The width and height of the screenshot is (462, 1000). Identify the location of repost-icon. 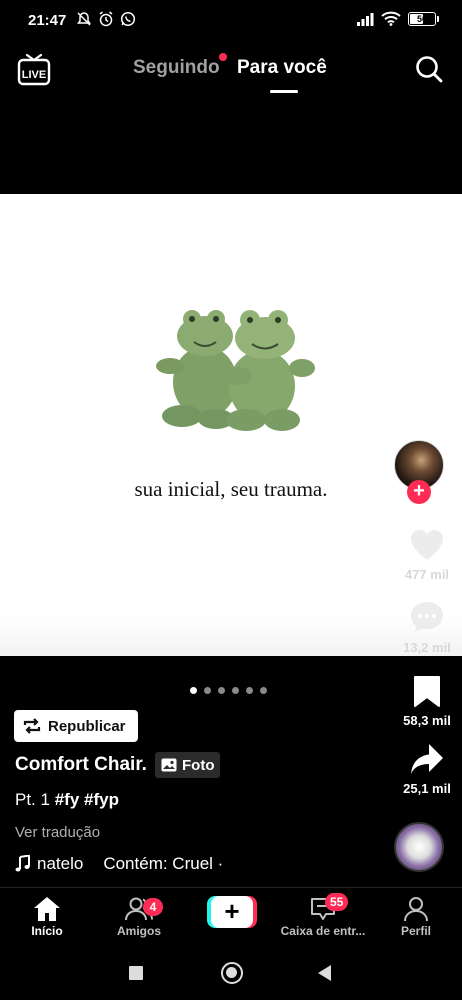
(32, 726).